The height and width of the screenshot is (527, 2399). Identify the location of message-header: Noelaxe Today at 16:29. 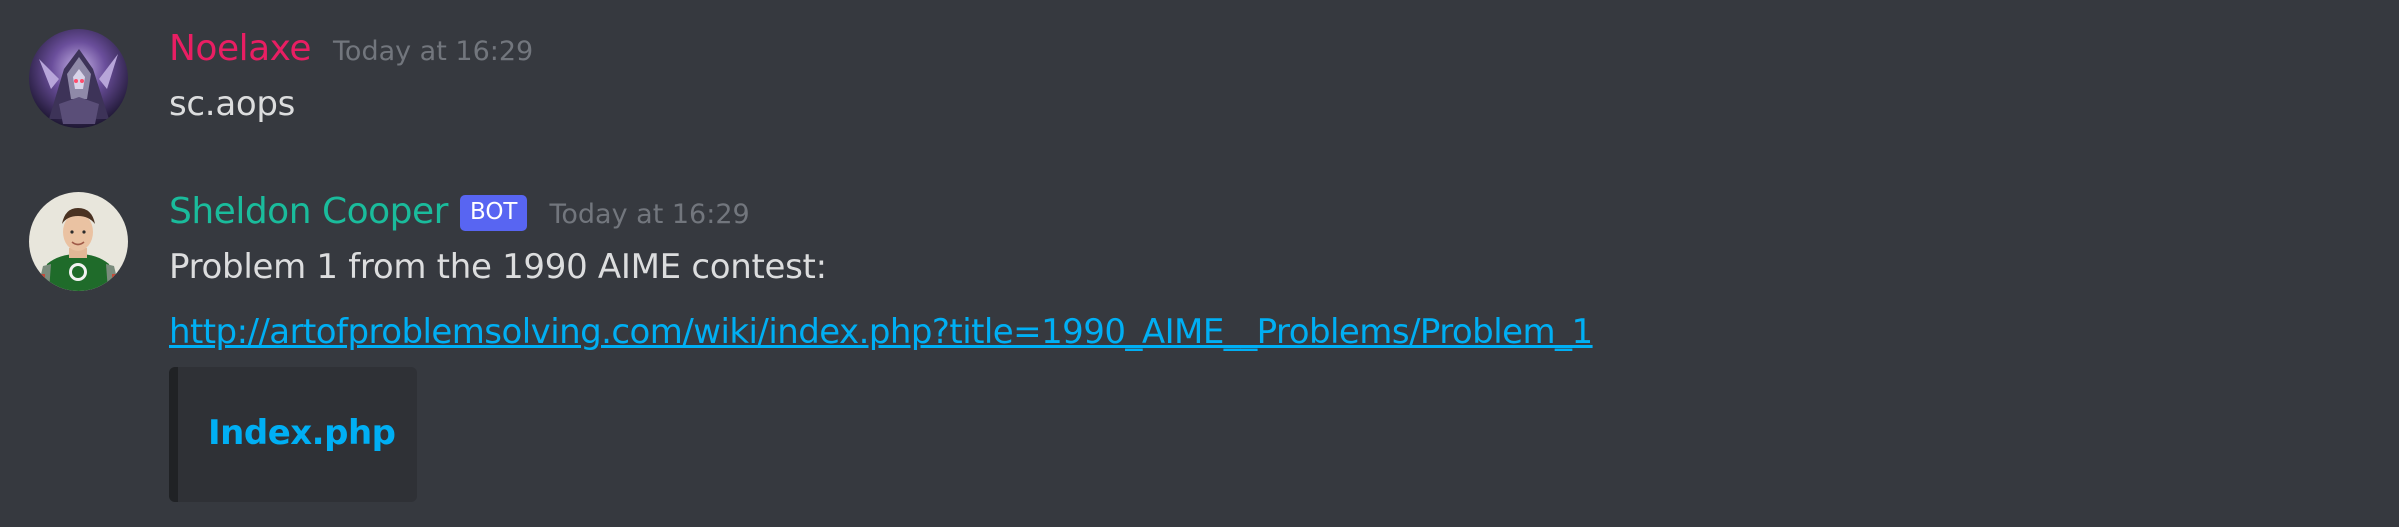
(351, 48).